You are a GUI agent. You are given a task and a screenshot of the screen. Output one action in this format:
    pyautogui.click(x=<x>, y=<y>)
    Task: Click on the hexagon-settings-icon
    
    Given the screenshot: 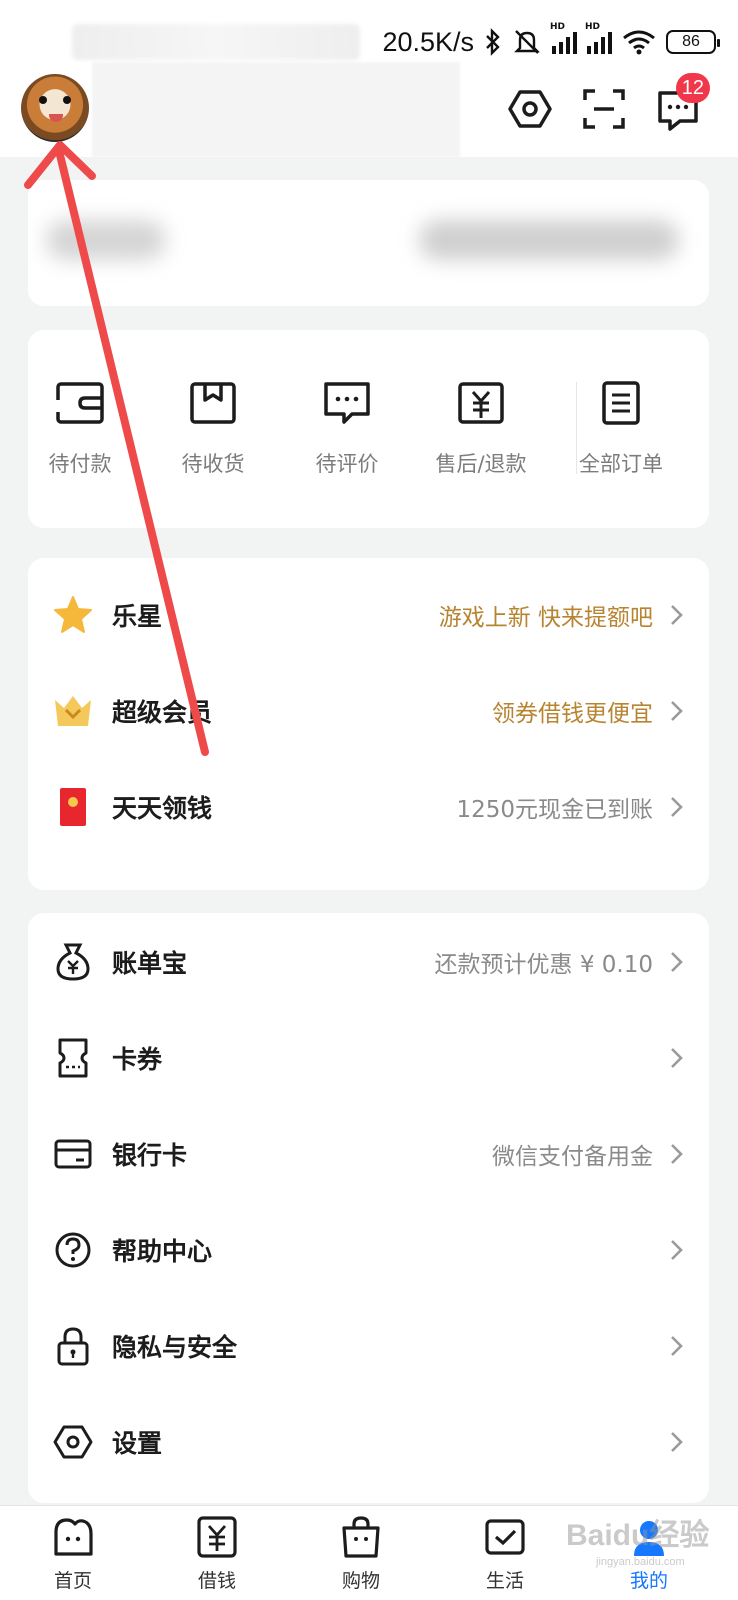 What is the action you would take?
    pyautogui.click(x=530, y=109)
    